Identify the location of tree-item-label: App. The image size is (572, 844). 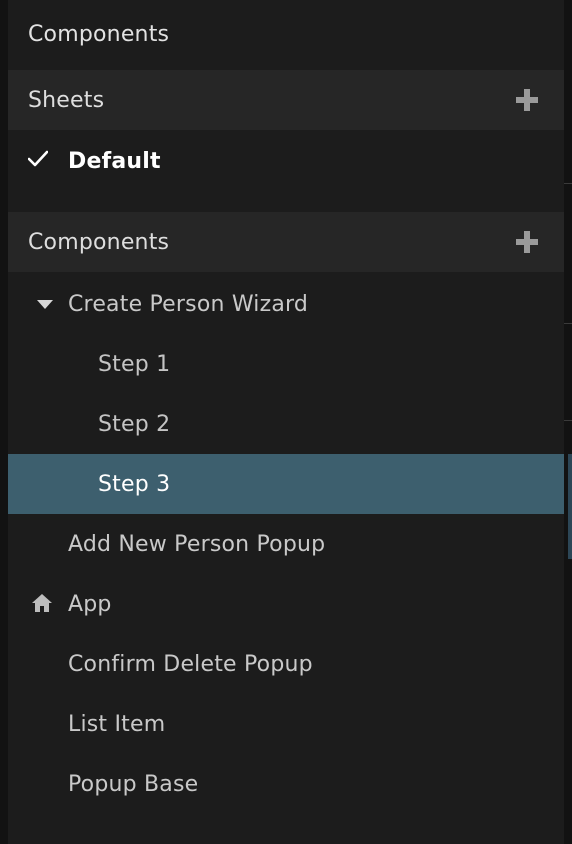
(90, 604).